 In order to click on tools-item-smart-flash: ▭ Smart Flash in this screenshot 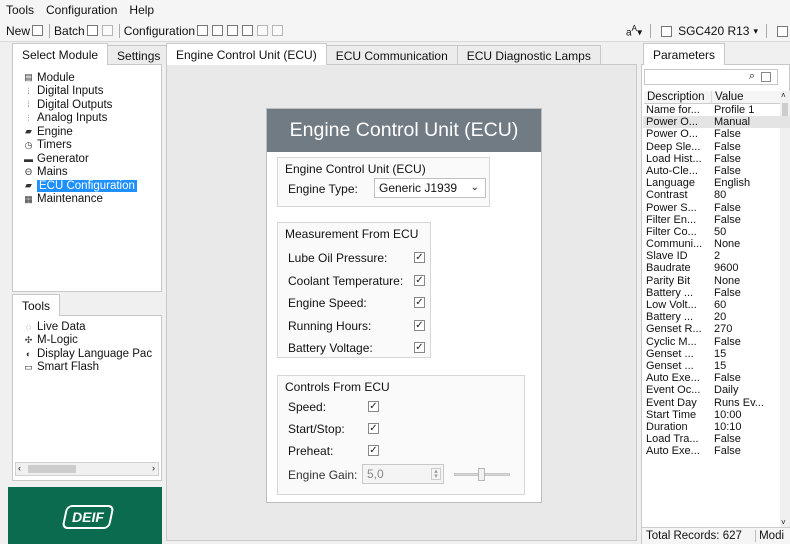, I will do `click(87, 368)`.